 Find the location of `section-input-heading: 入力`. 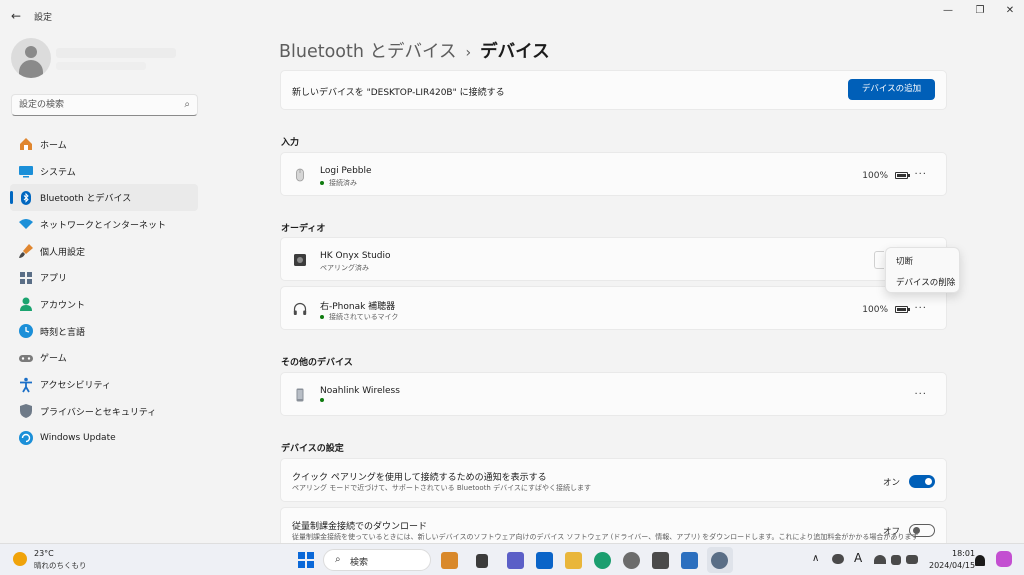

section-input-heading: 入力 is located at coordinates (290, 143).